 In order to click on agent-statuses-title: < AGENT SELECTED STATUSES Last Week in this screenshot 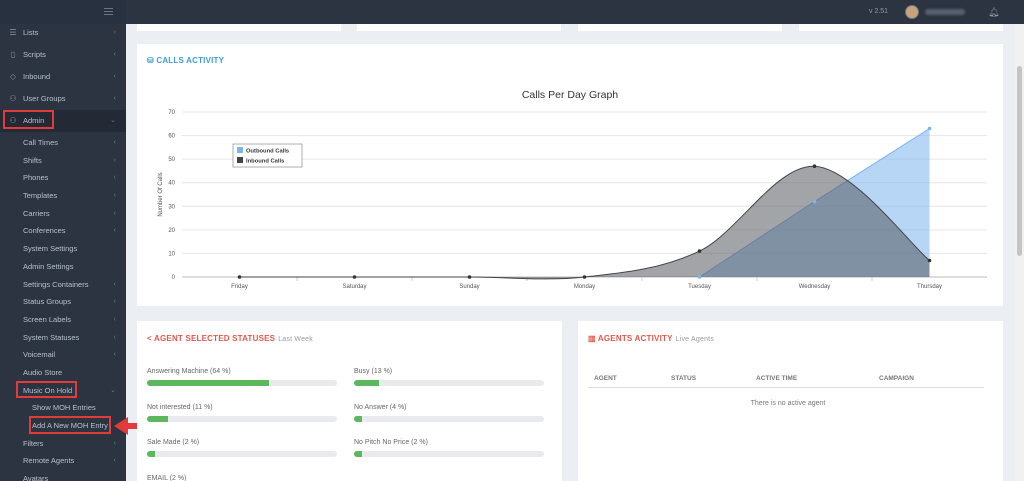, I will do `click(230, 338)`.